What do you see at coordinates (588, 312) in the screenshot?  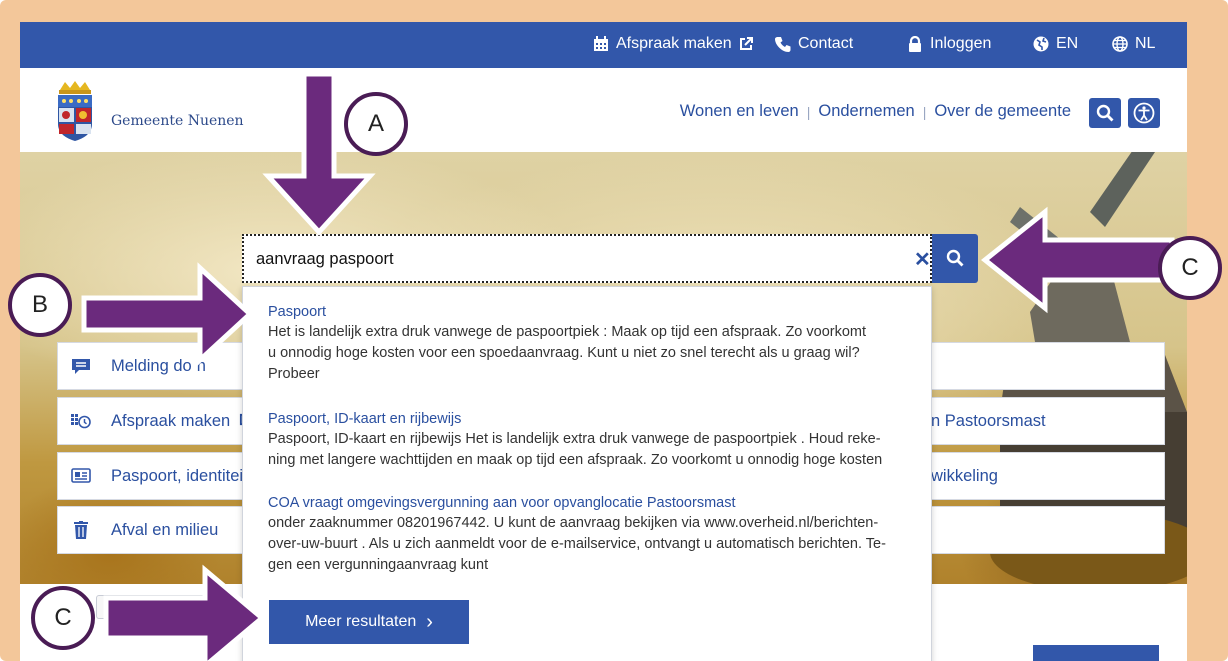 I see `suggestion-title: Paspoort` at bounding box center [588, 312].